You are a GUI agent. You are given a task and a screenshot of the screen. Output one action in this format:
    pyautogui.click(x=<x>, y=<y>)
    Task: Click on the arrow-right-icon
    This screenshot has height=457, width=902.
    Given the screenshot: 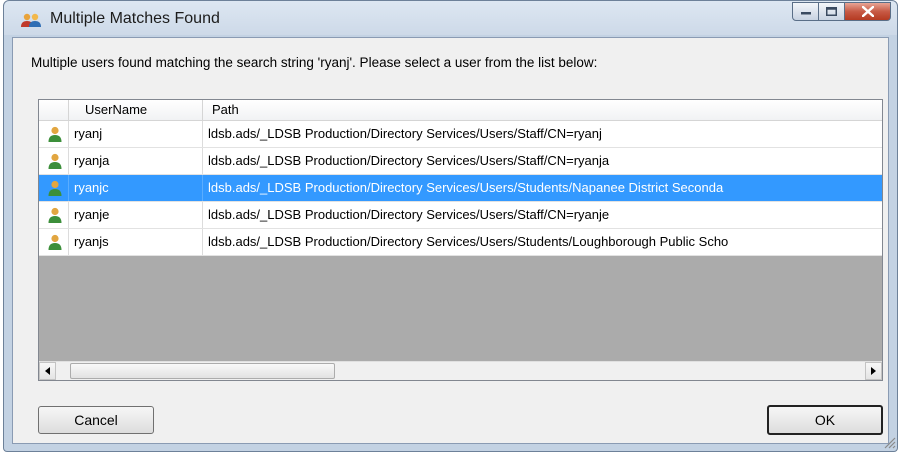 What is the action you would take?
    pyautogui.click(x=873, y=371)
    